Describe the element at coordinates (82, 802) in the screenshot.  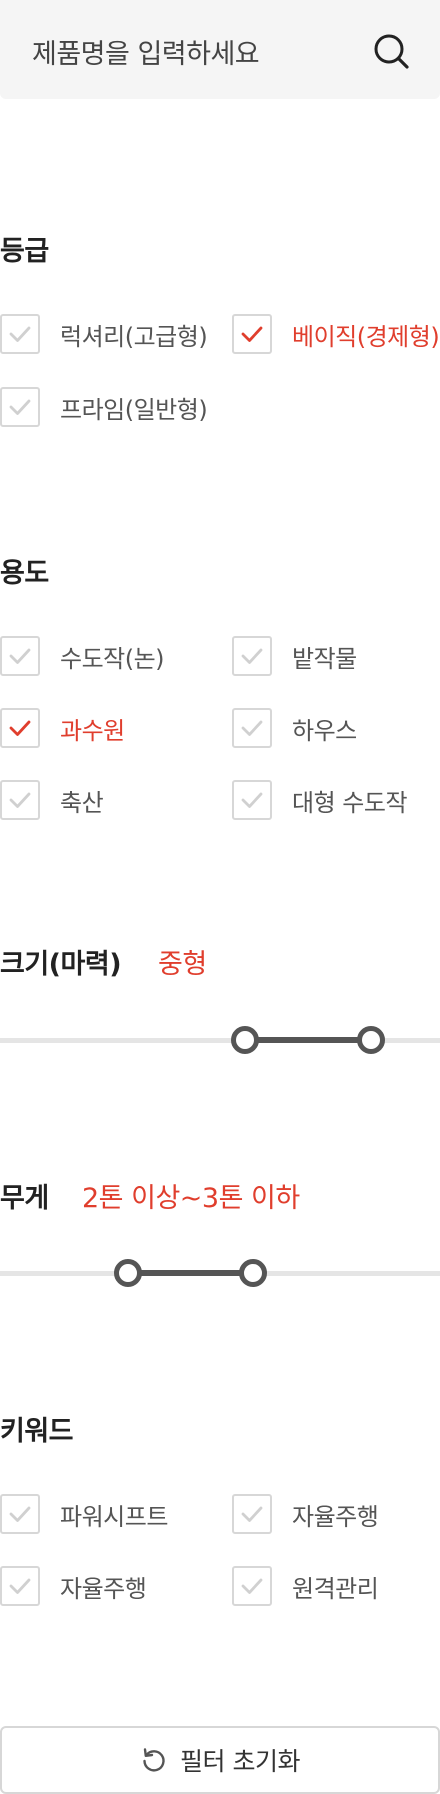
I see `checkbox-label: 축산` at that location.